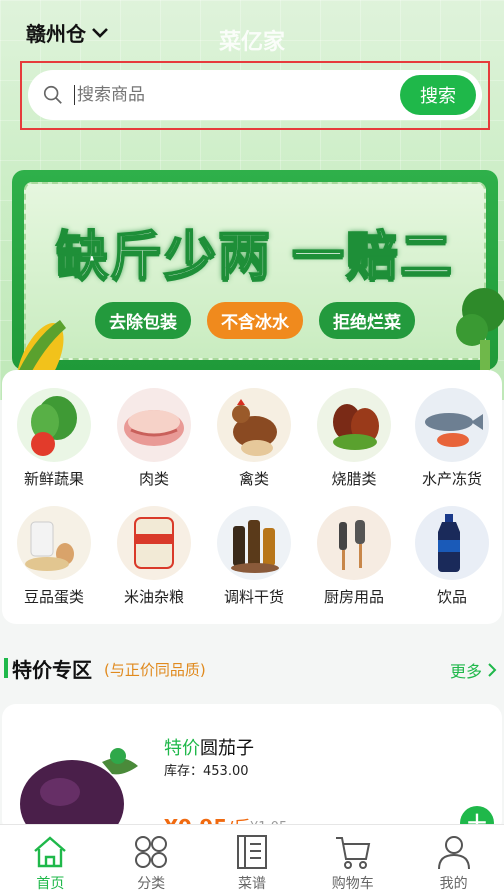 The image size is (504, 892). I want to click on category-item: 米油杂粮, so click(154, 556).